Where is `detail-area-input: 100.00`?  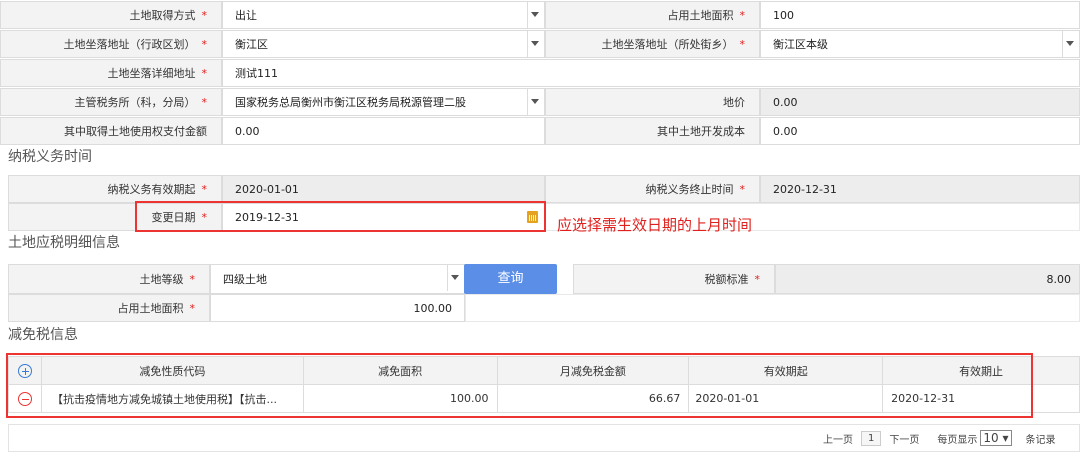
detail-area-input: 100.00 is located at coordinates (337, 308).